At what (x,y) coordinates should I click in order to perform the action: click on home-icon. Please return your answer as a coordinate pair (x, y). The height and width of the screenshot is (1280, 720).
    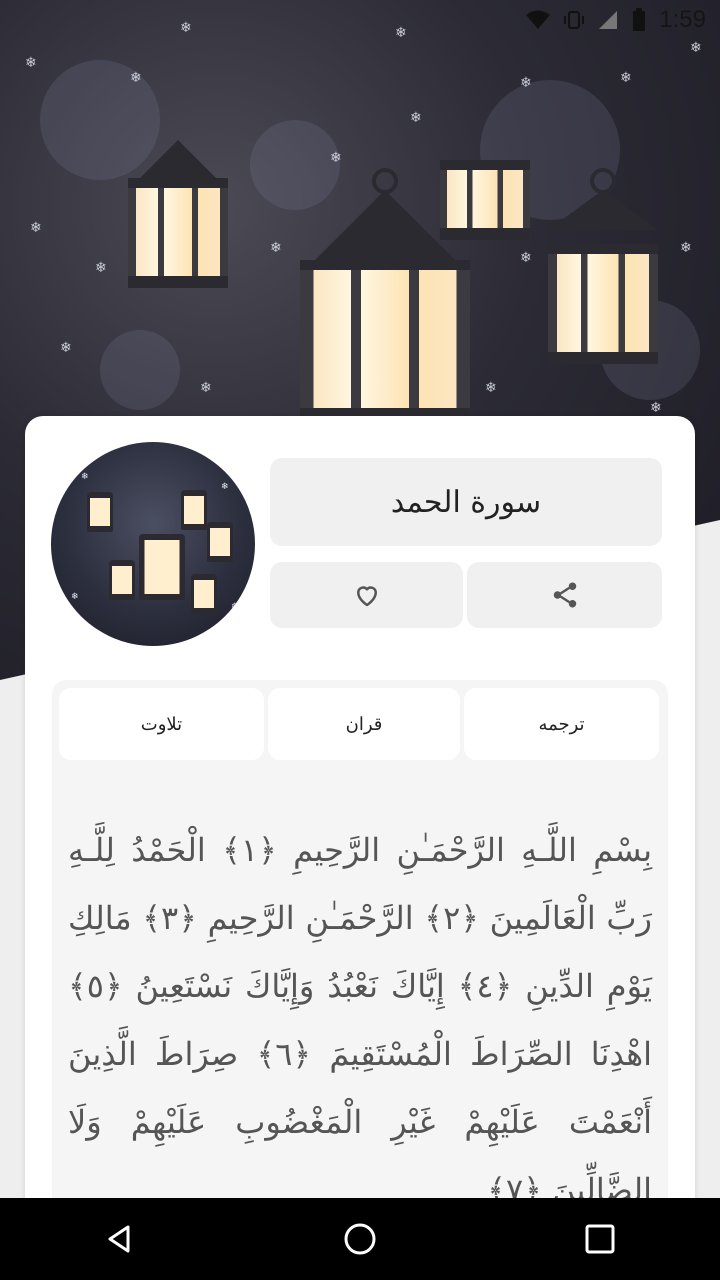
    Looking at the image, I should click on (360, 1239).